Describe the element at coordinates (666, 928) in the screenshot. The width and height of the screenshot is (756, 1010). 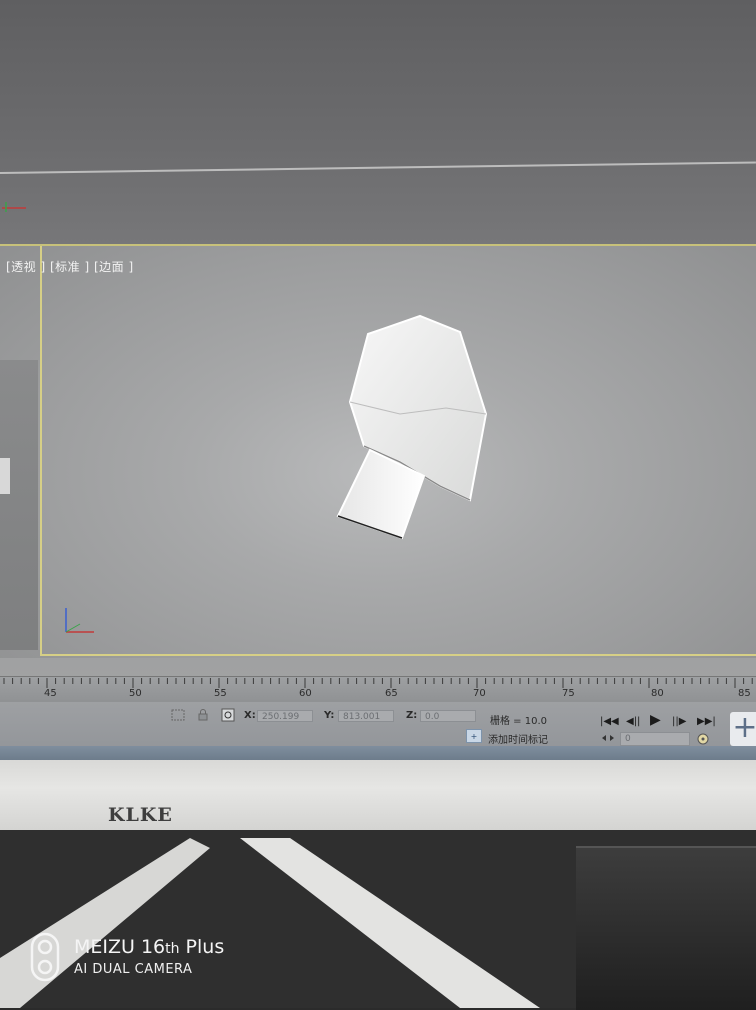
I see `desk-device` at that location.